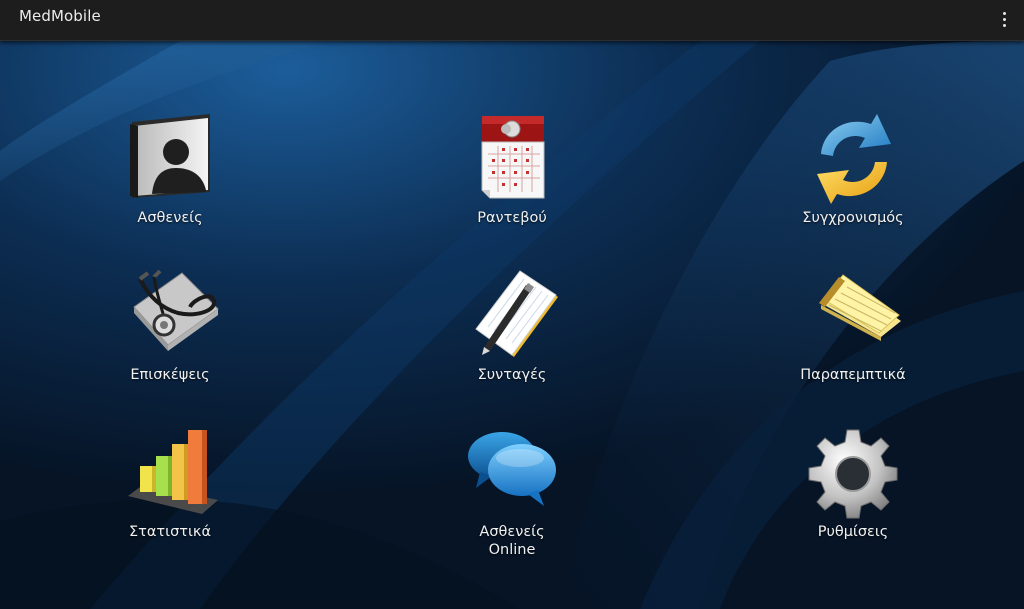 Image resolution: width=1024 pixels, height=609 pixels. I want to click on tile-statistics: Στατιστικά, so click(170, 491).